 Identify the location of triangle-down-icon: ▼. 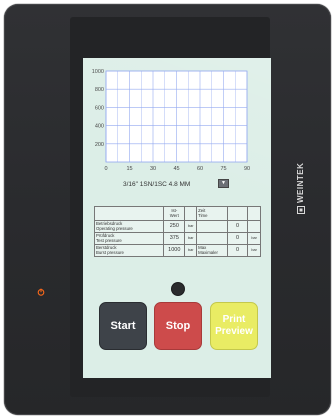
(223, 183).